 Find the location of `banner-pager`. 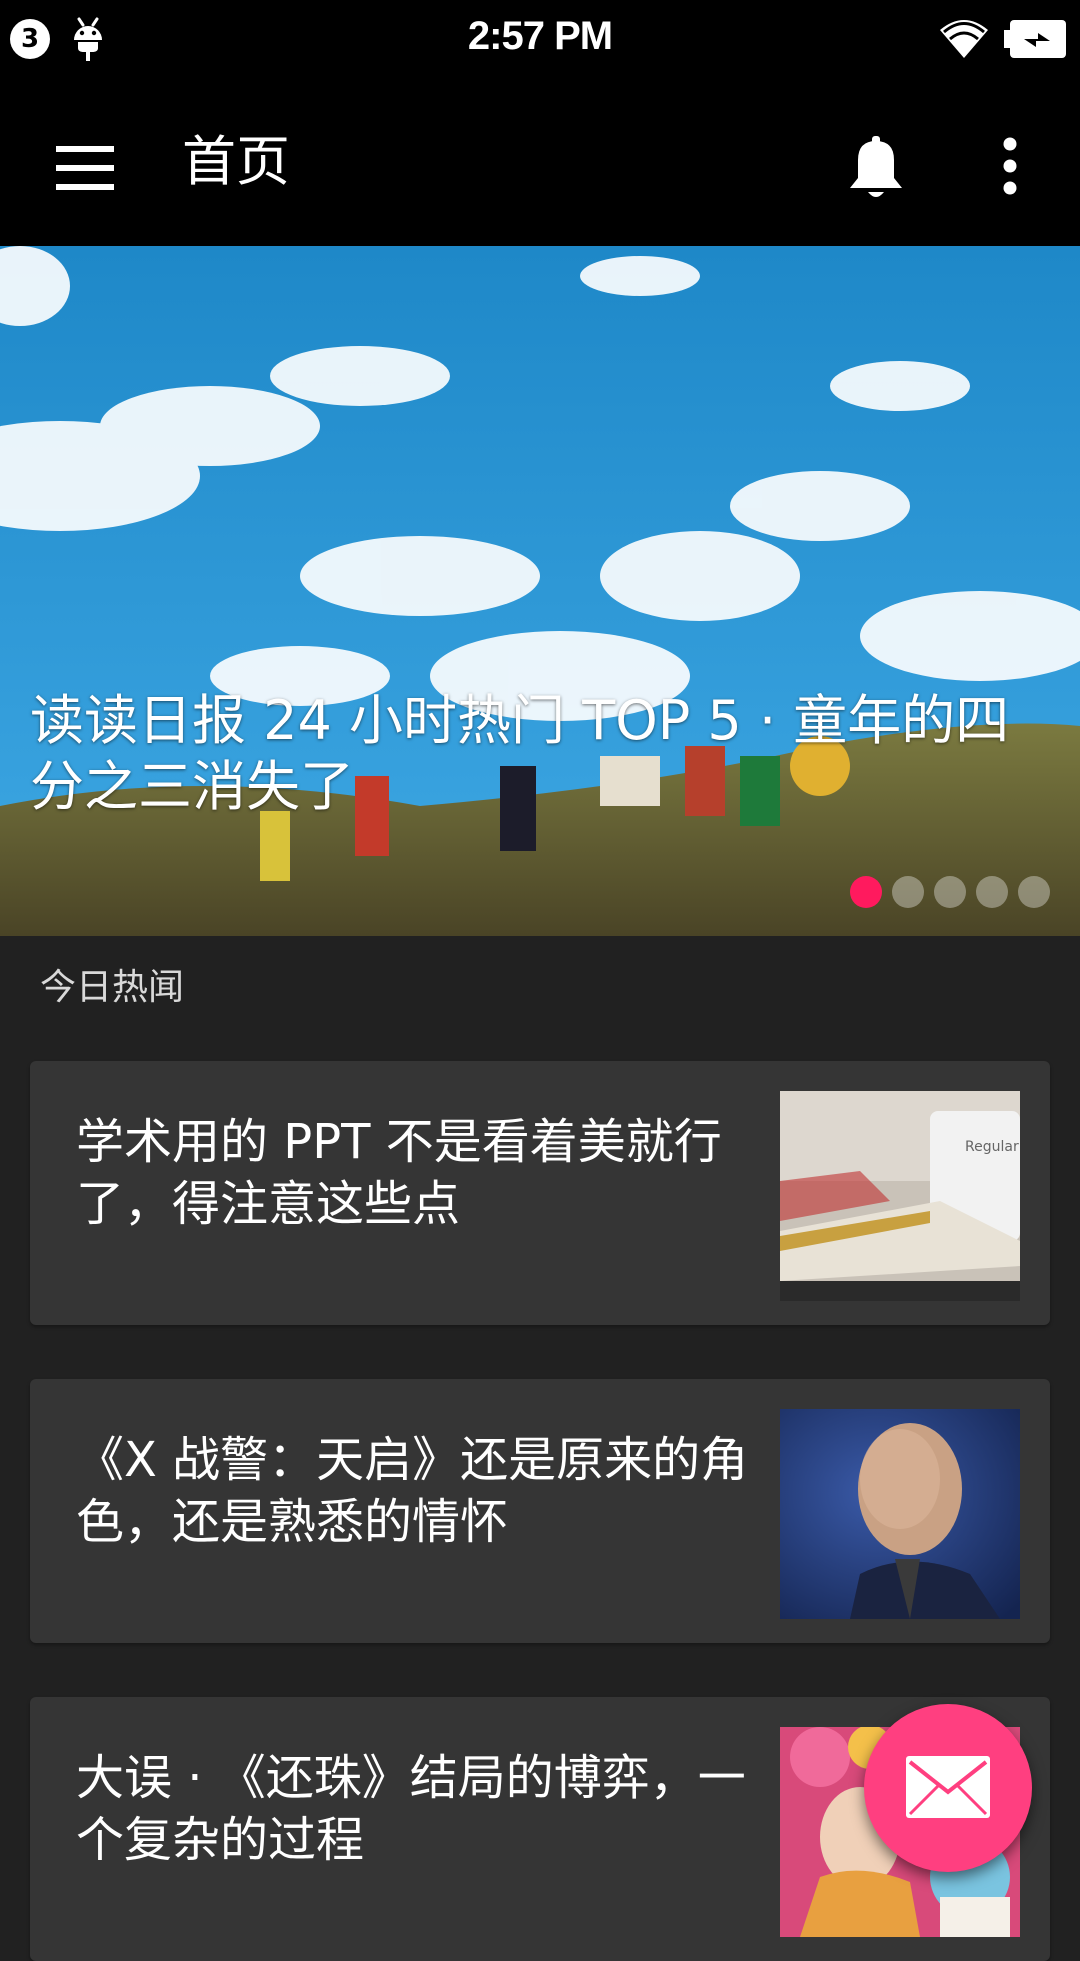

banner-pager is located at coordinates (950, 894).